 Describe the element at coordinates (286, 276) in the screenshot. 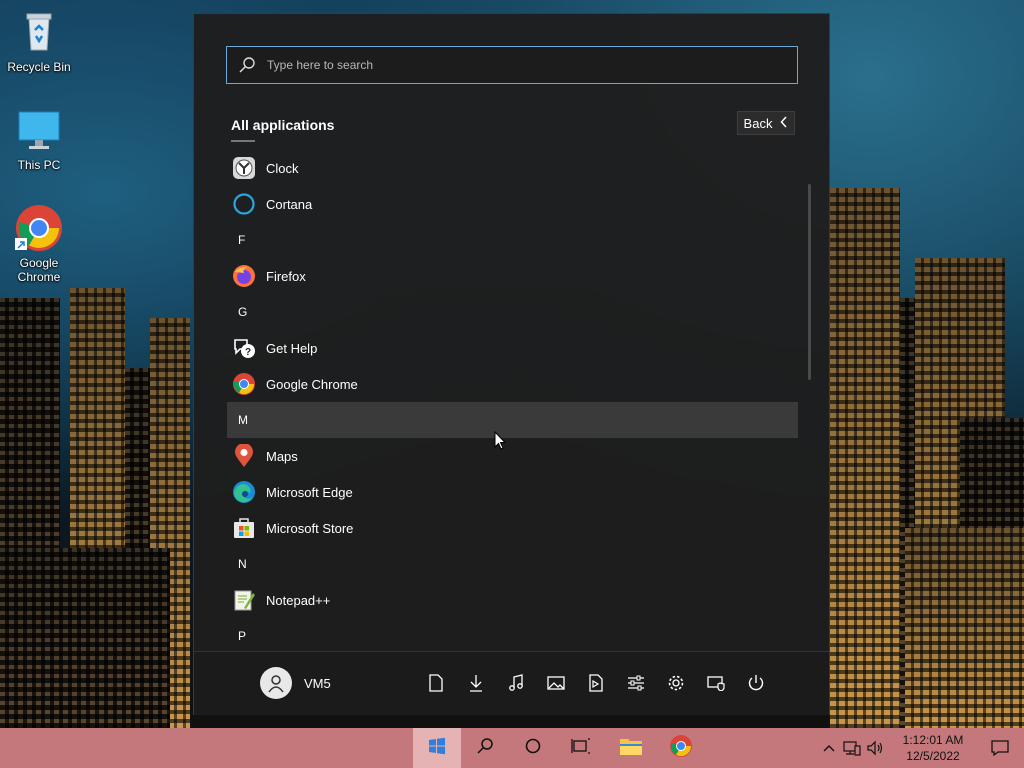

I see `app-label: Firefox` at that location.